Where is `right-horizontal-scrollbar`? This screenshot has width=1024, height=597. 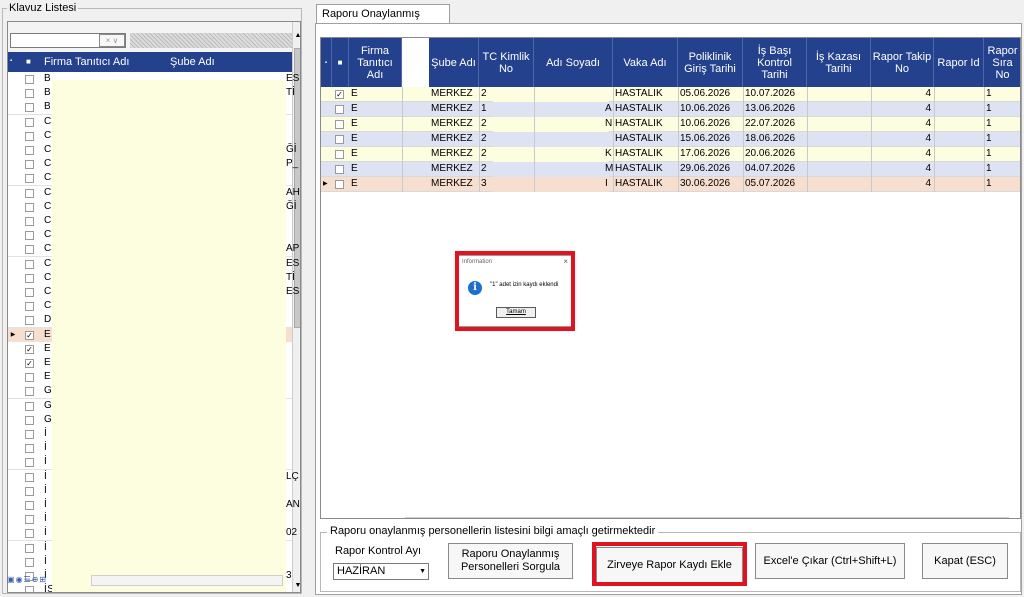 right-horizontal-scrollbar is located at coordinates (707, 517).